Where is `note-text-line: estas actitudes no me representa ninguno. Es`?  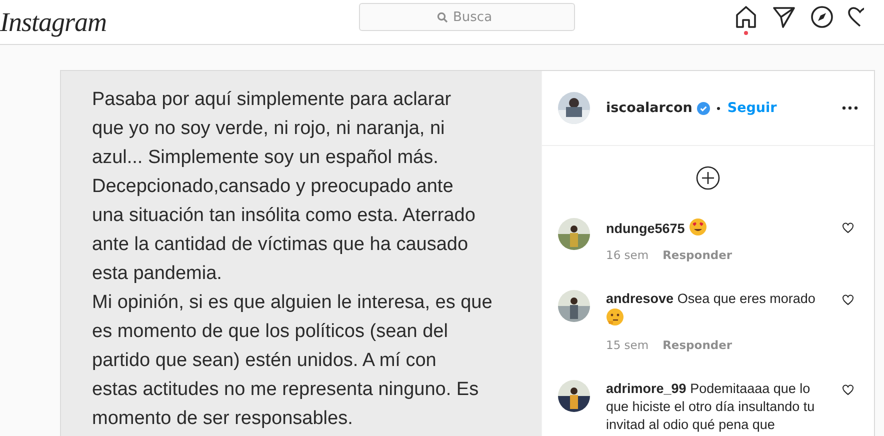
note-text-line: estas actitudes no me representa ninguno. Es is located at coordinates (285, 390).